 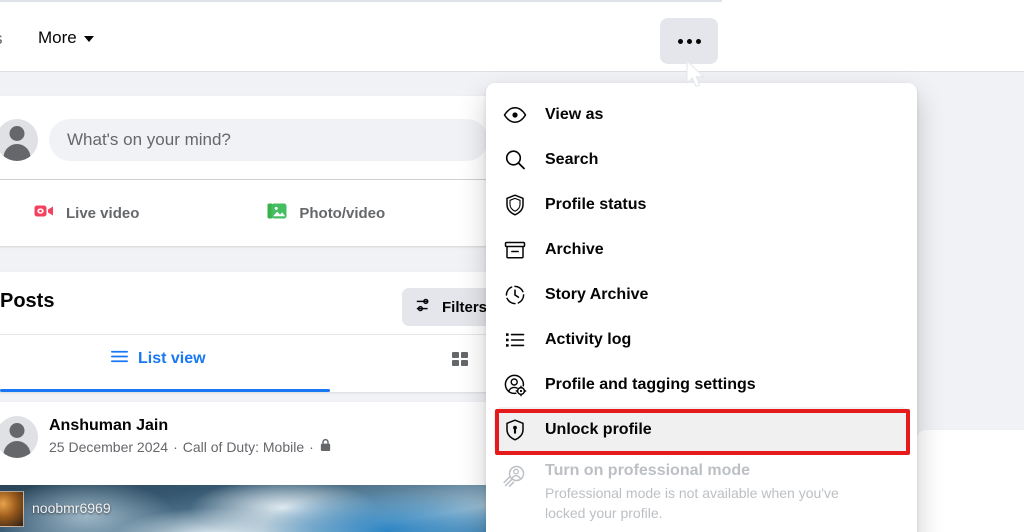 I want to click on menu-item-archive: Archive, so click(x=701, y=249).